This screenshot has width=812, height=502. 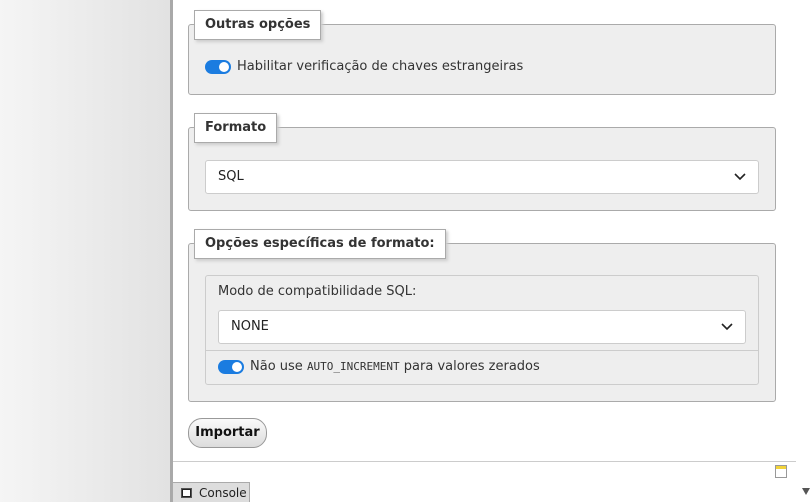 I want to click on notepad-icon, so click(x=781, y=471).